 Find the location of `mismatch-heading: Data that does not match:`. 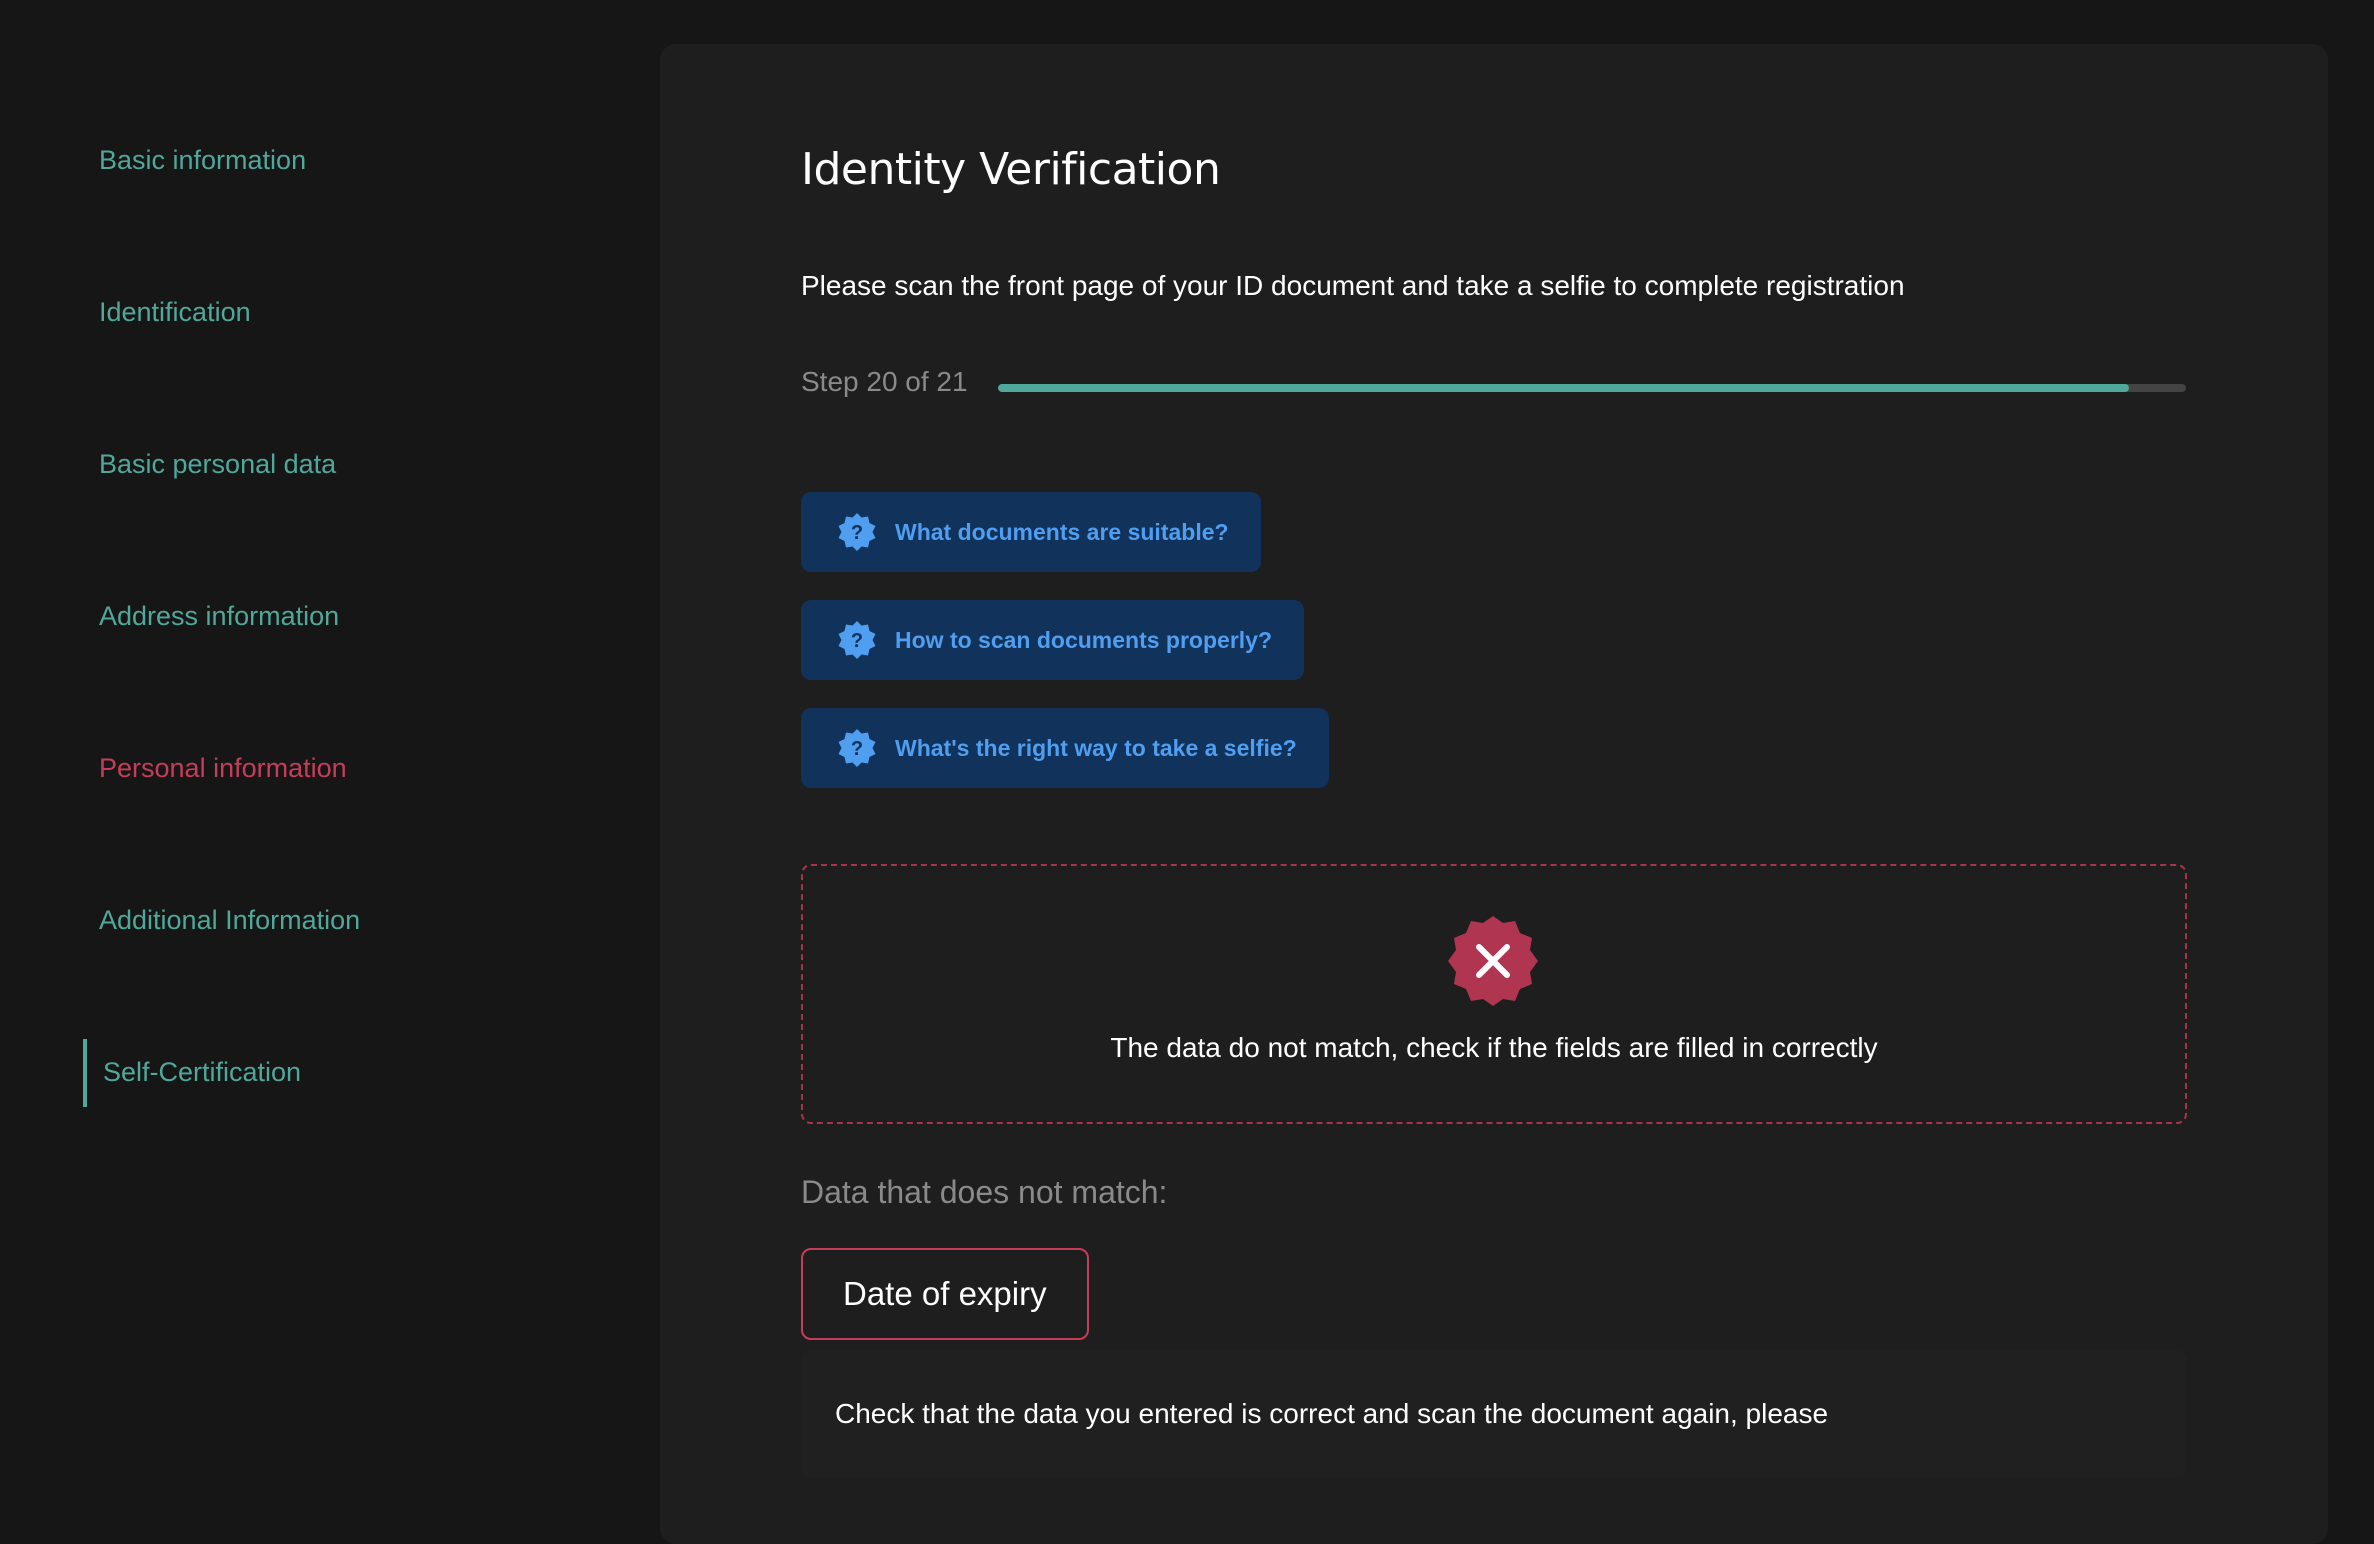

mismatch-heading: Data that does not match: is located at coordinates (984, 1192).